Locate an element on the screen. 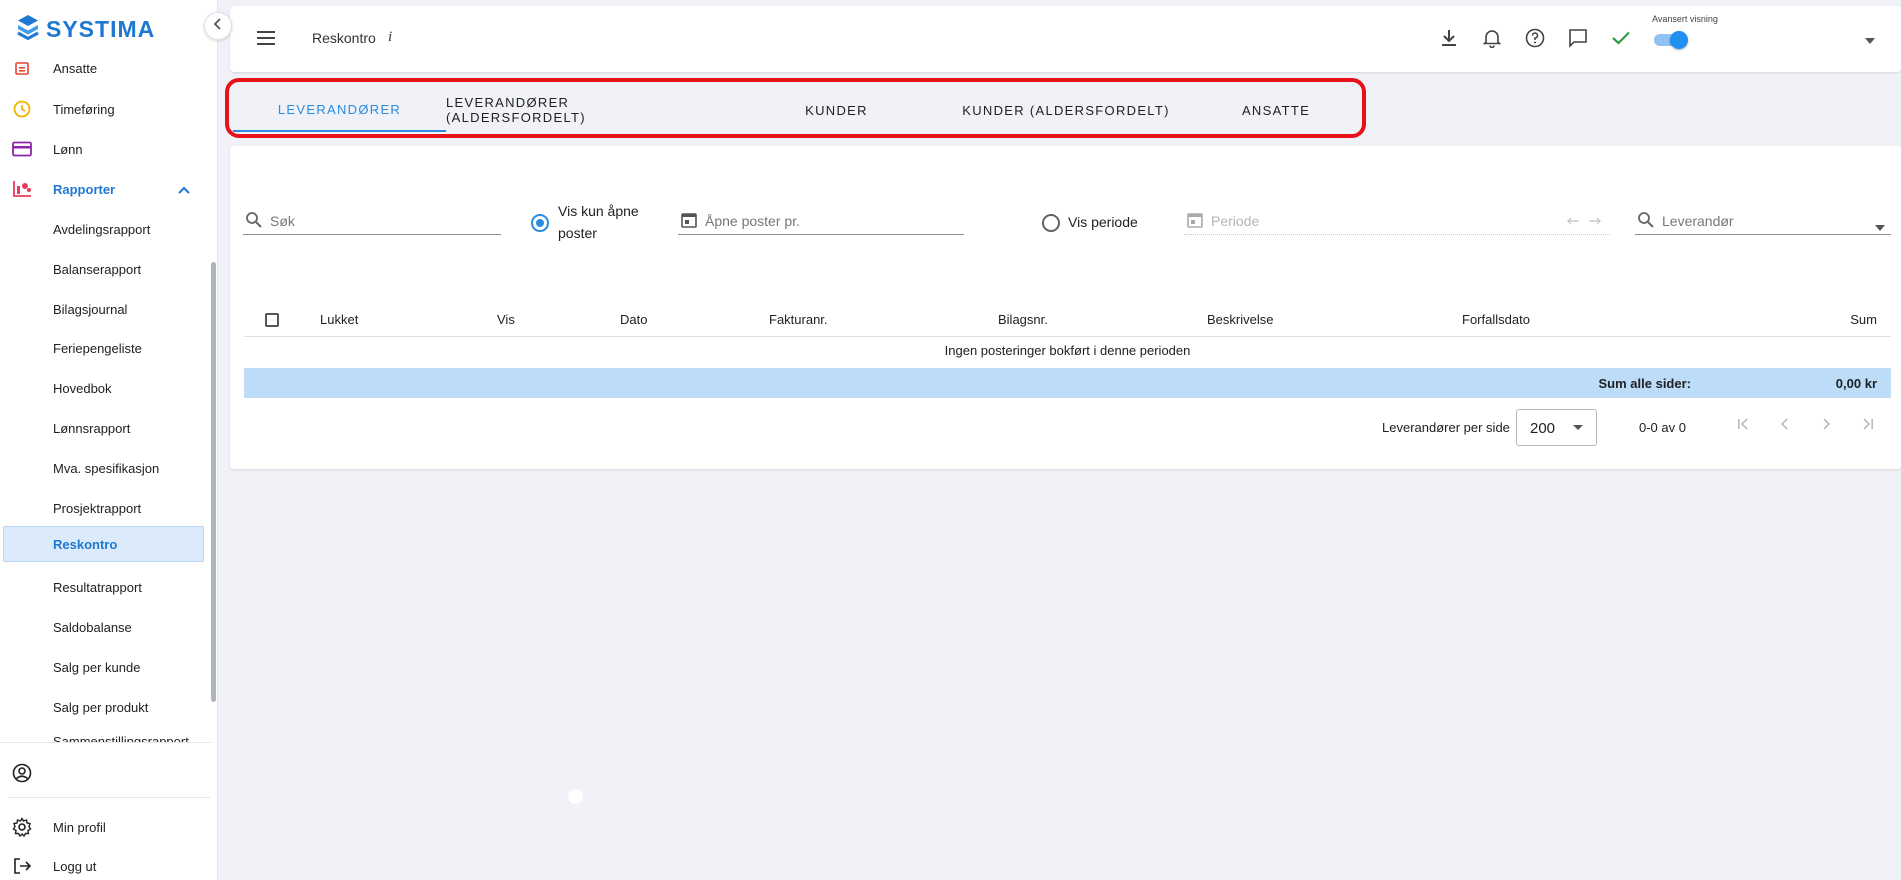 The height and width of the screenshot is (880, 1901). sidebar-item-ansatte: Ansatte is located at coordinates (106, 69).